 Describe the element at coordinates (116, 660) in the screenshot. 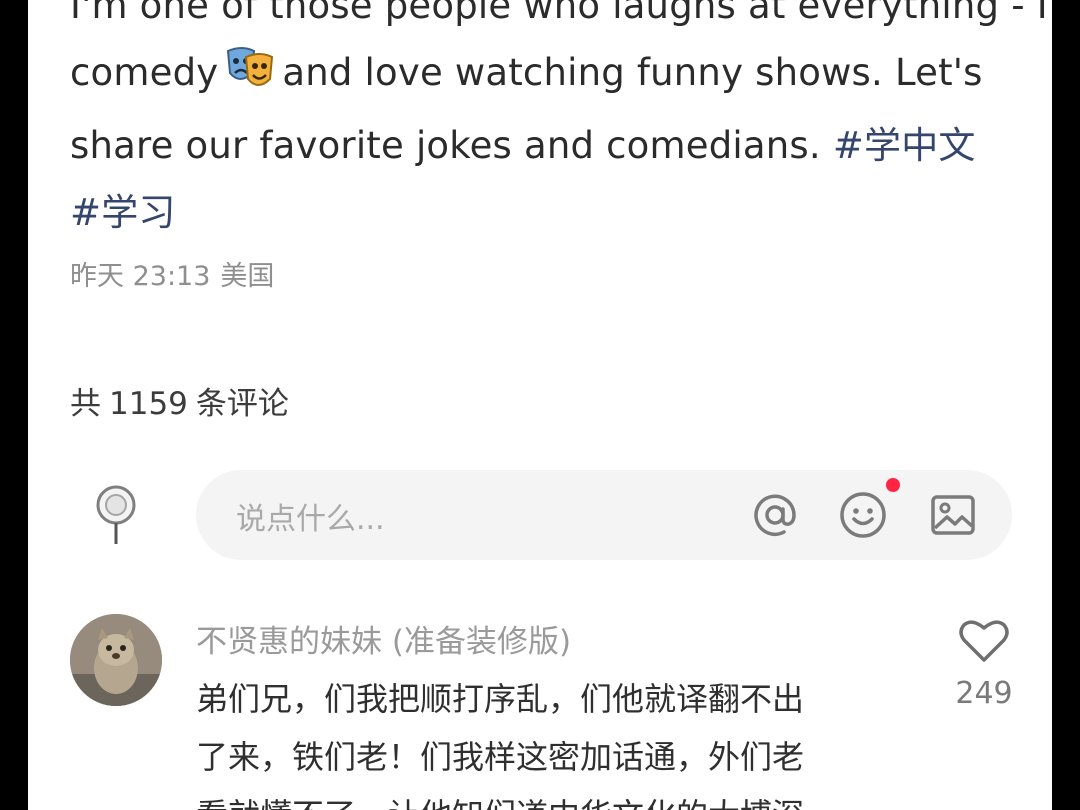

I see `avatar` at that location.